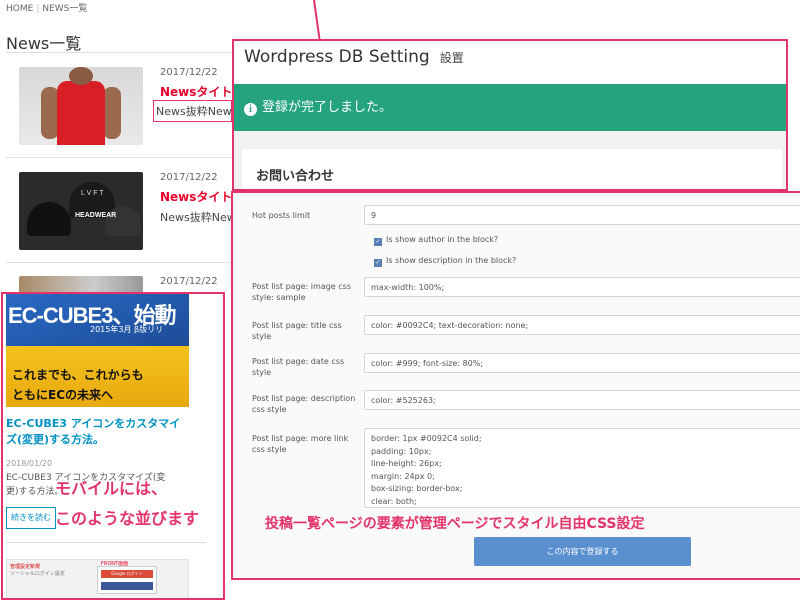  I want to click on section-title: お問い合わせ, so click(295, 176).